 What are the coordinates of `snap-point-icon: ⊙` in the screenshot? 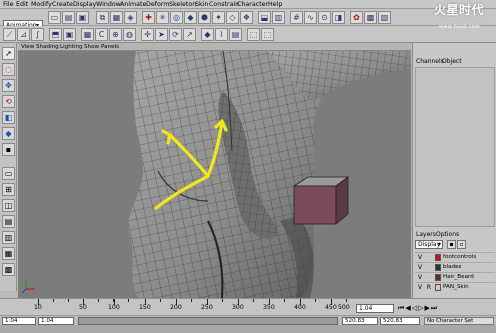 It's located at (324, 17).